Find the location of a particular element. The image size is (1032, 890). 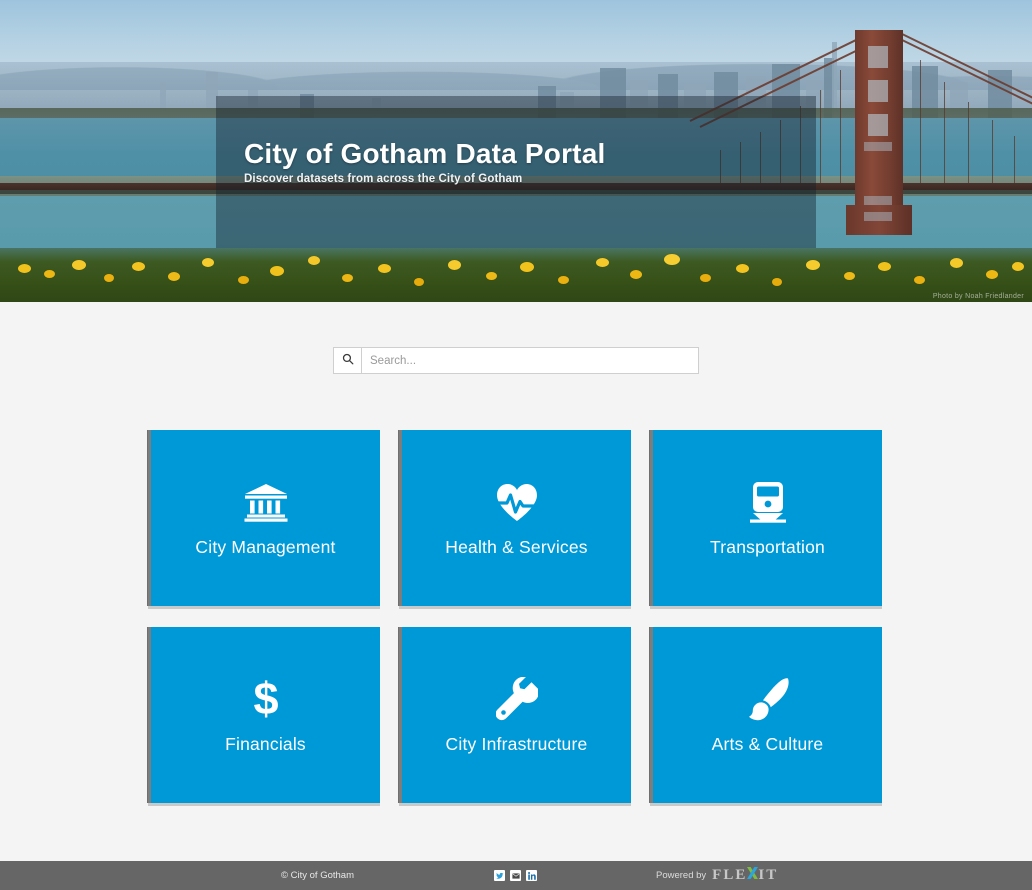

train-icon is located at coordinates (767, 502).